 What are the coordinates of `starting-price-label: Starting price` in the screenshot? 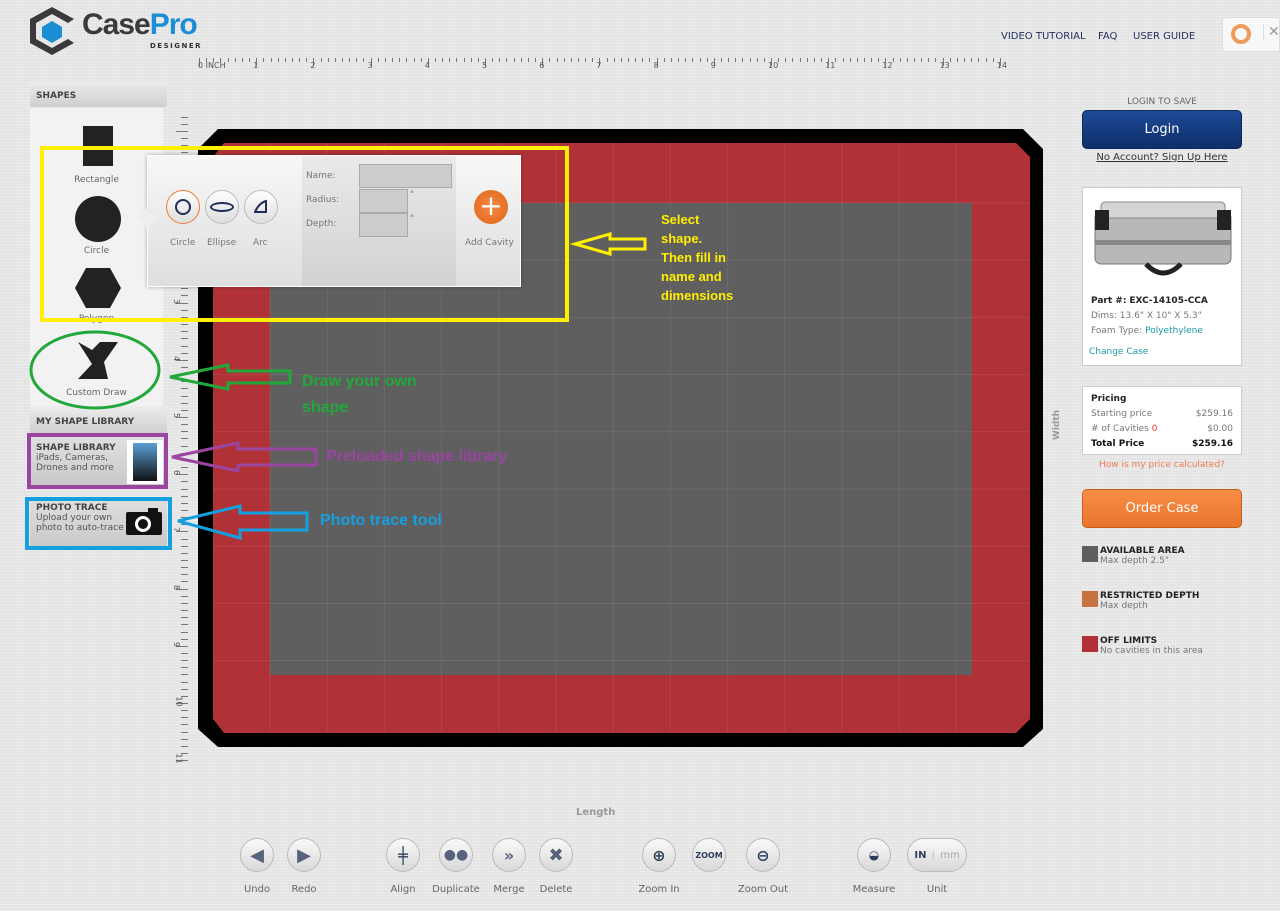 It's located at (1122, 414).